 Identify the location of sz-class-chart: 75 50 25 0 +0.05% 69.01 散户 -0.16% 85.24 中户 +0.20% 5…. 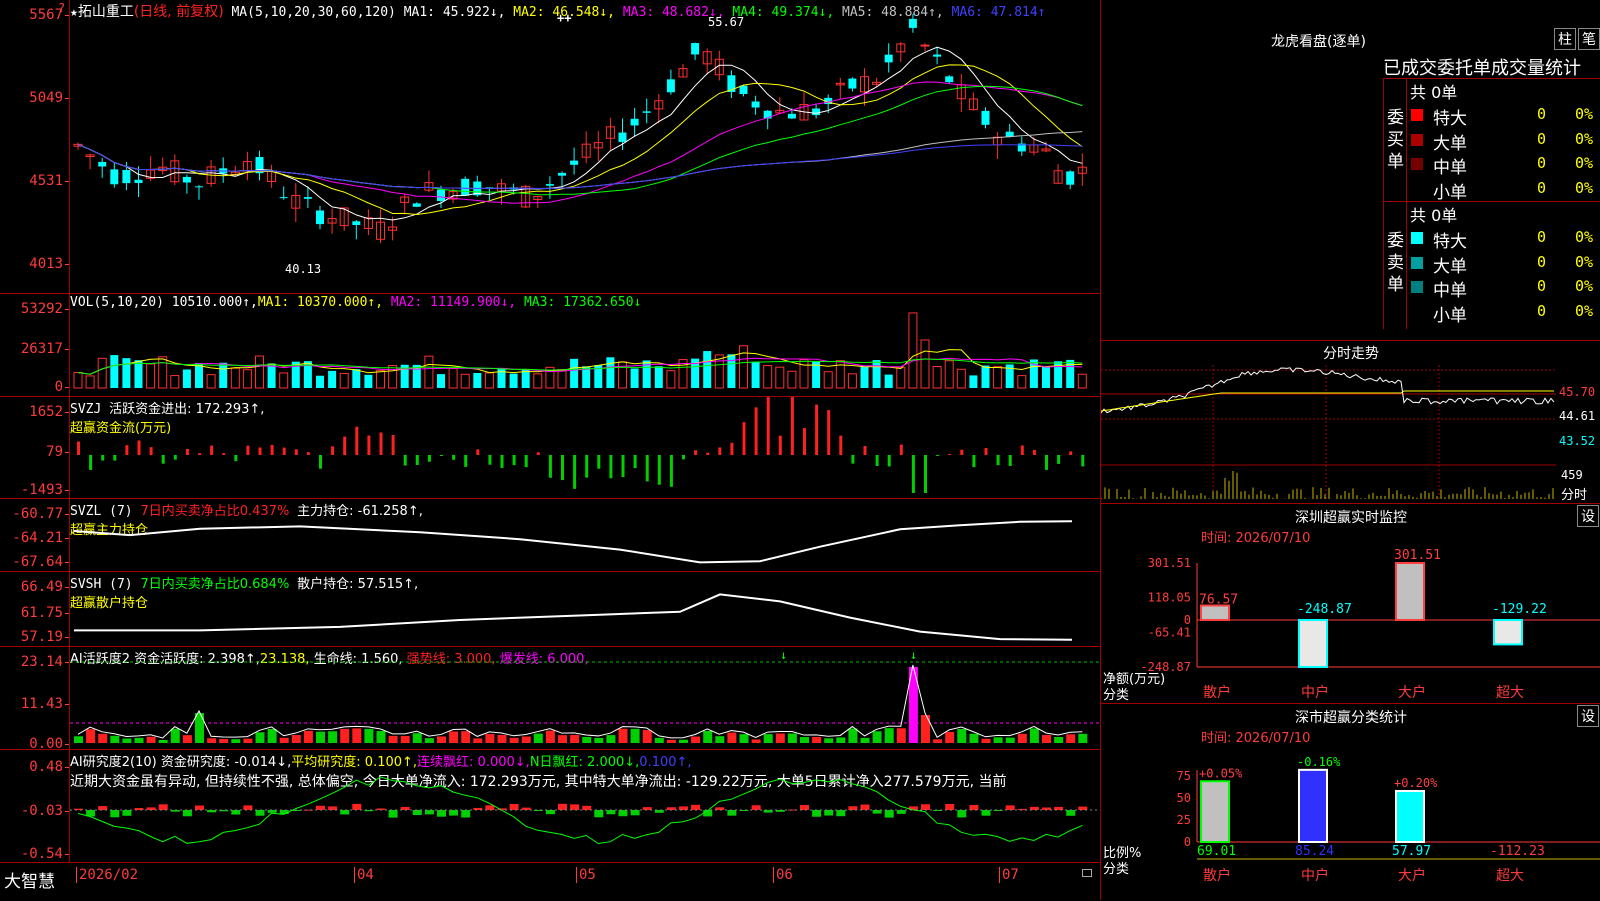
(1350, 802).